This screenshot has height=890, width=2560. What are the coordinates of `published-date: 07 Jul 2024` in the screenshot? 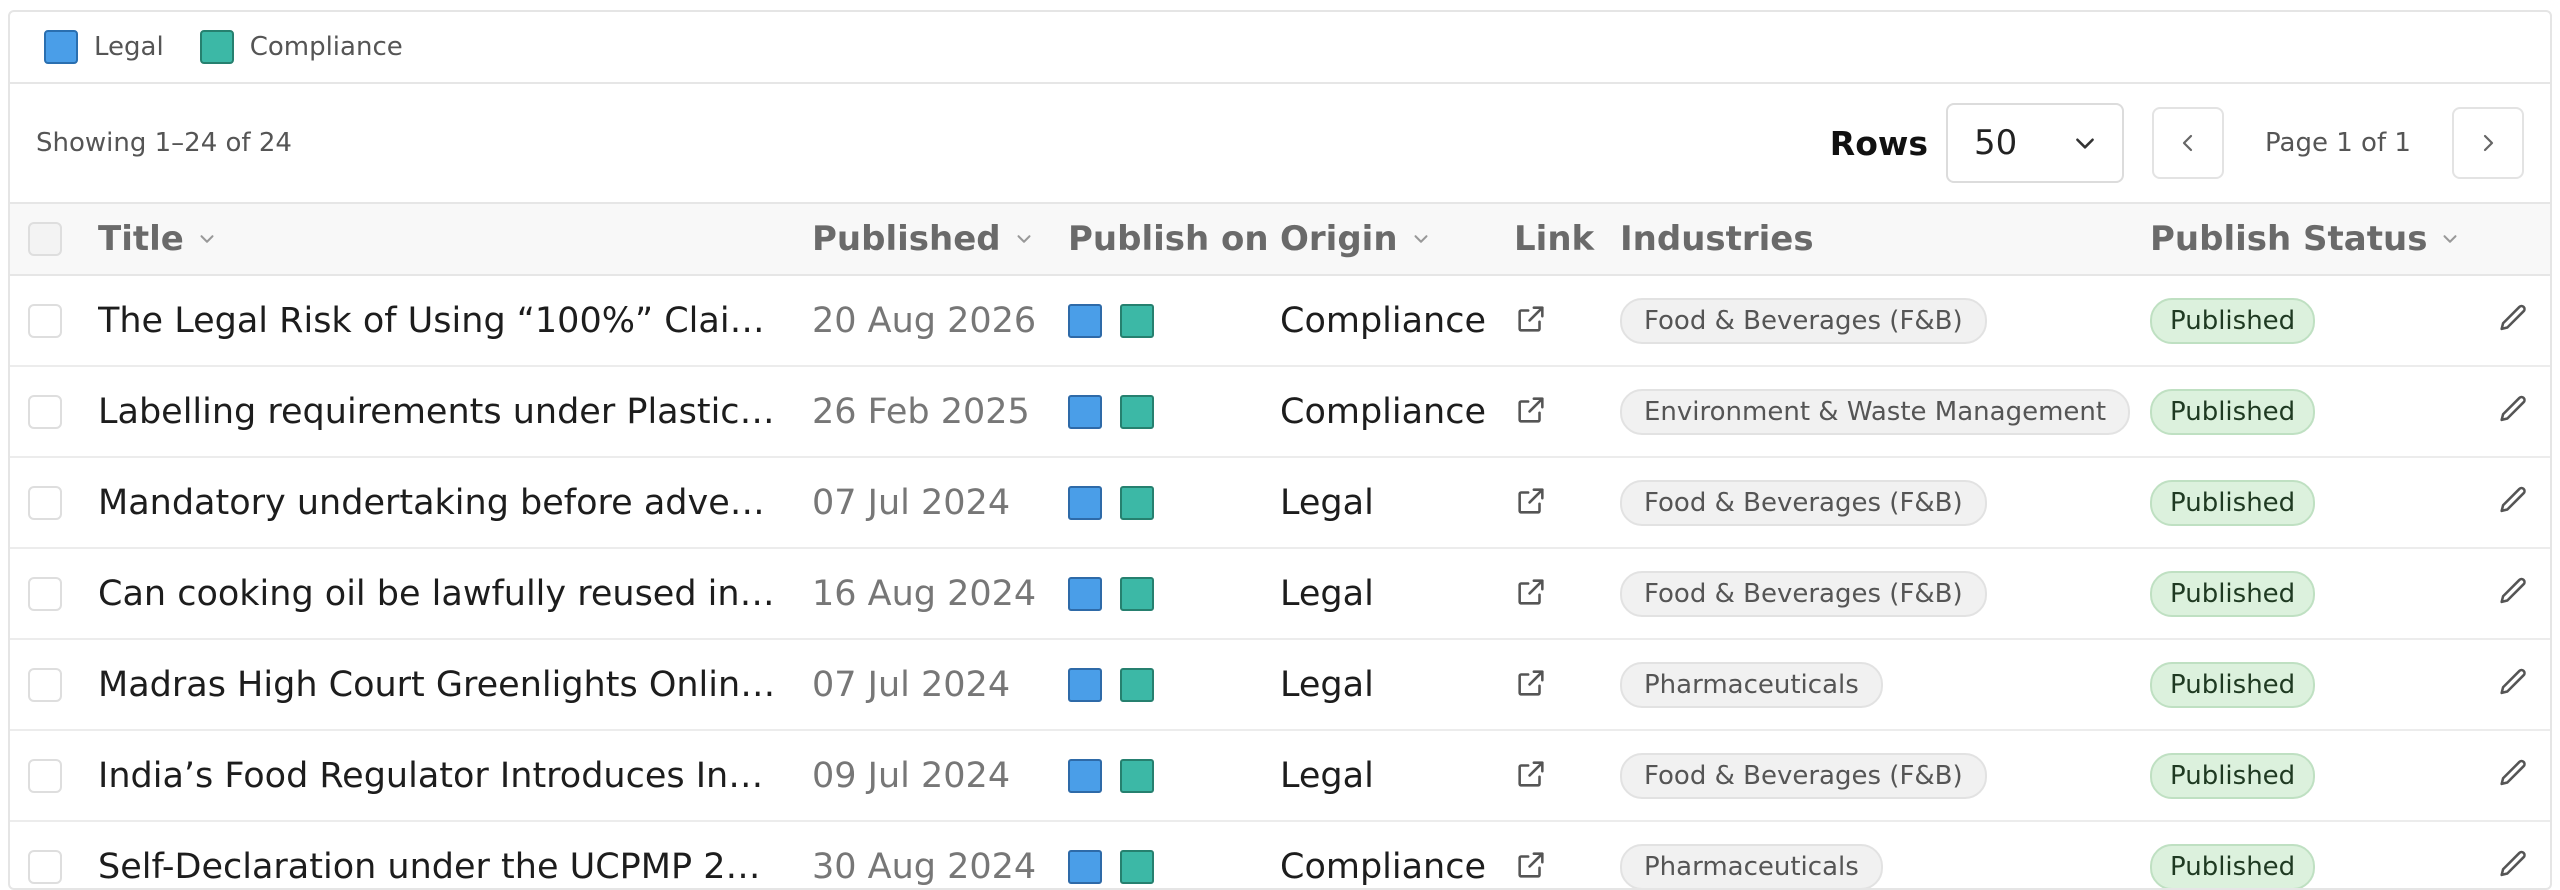 It's located at (911, 684).